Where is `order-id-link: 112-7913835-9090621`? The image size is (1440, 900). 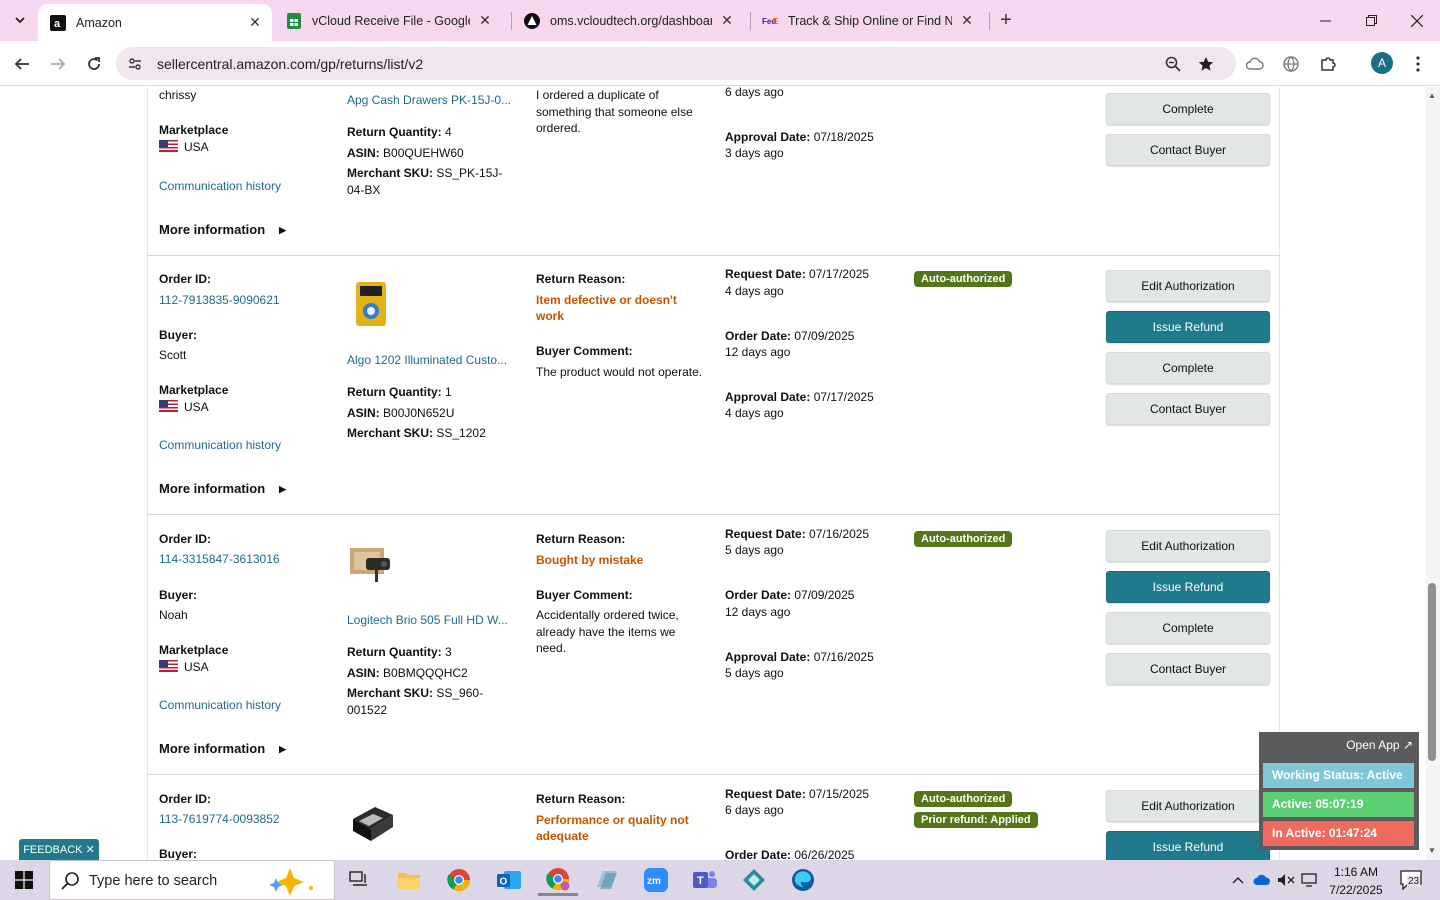 order-id-link: 112-7913835-9090621 is located at coordinates (219, 300).